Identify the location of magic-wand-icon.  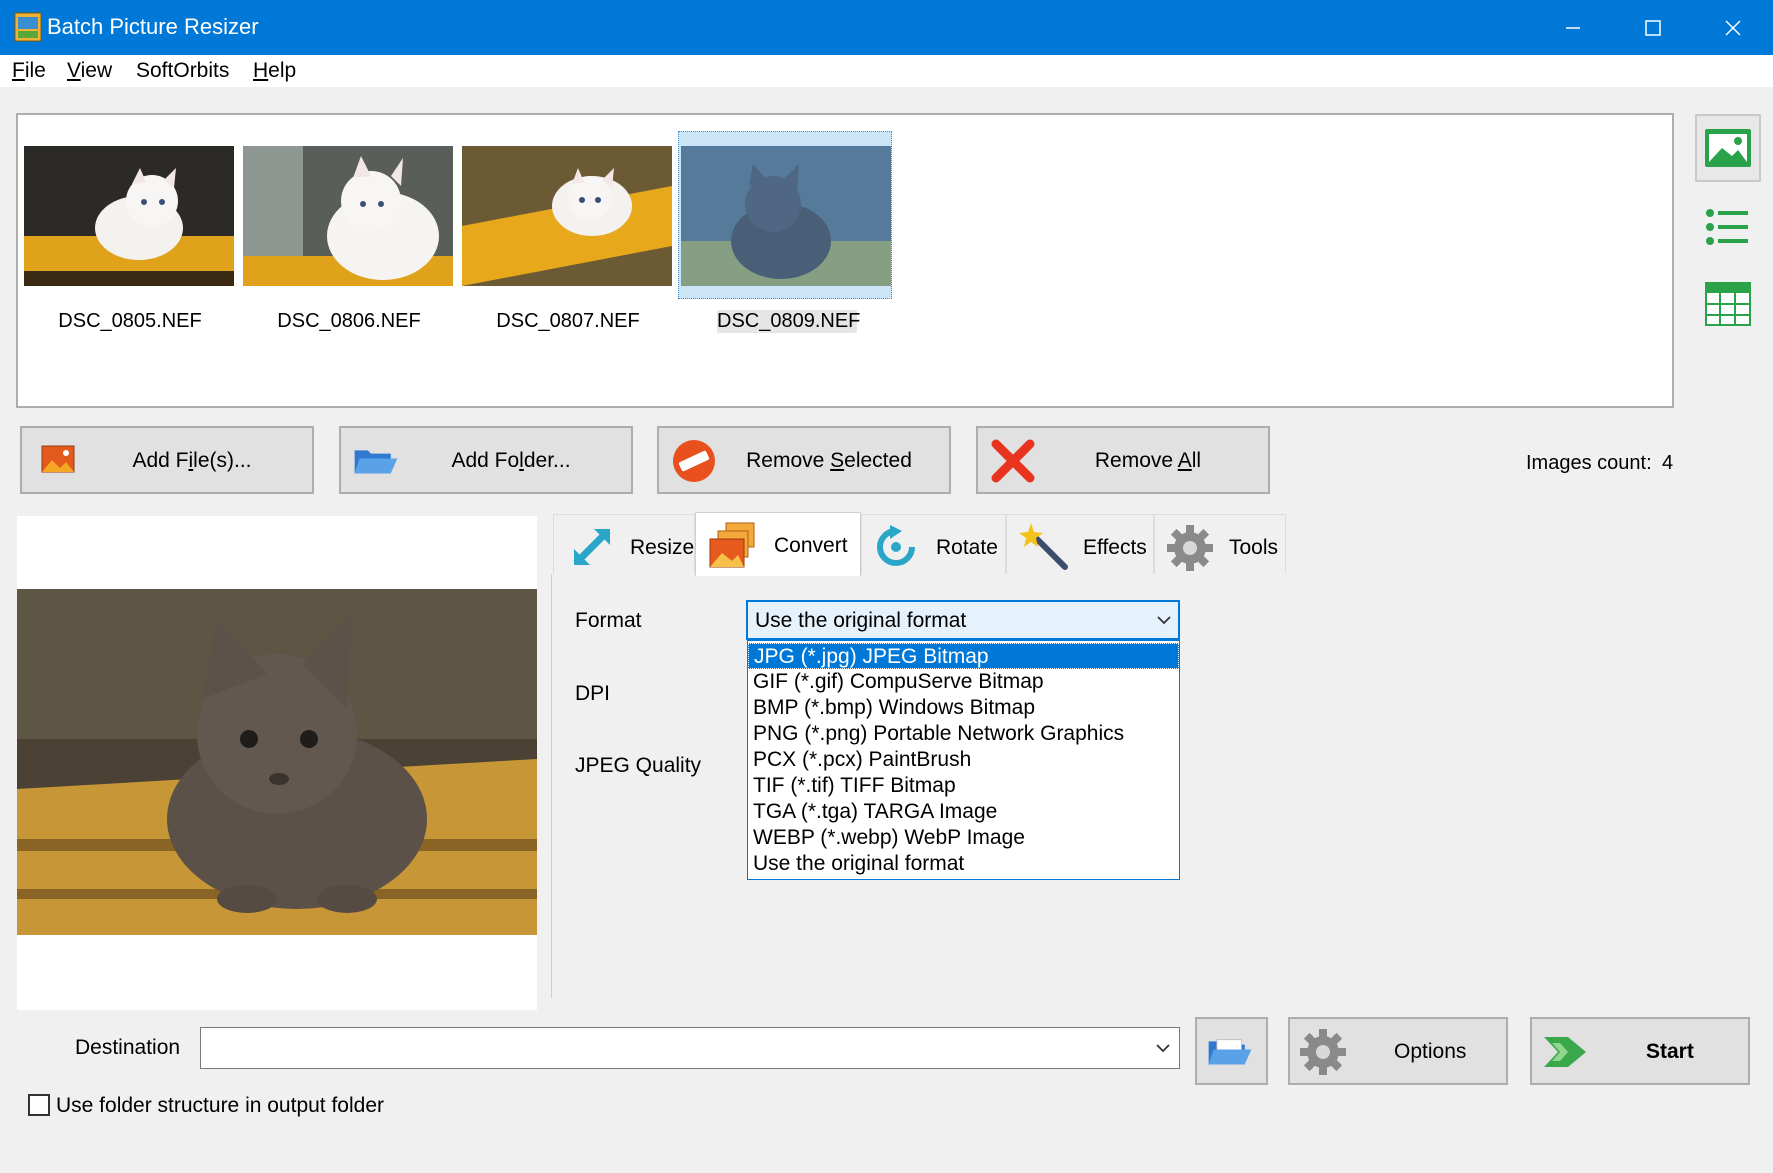
(1043, 546).